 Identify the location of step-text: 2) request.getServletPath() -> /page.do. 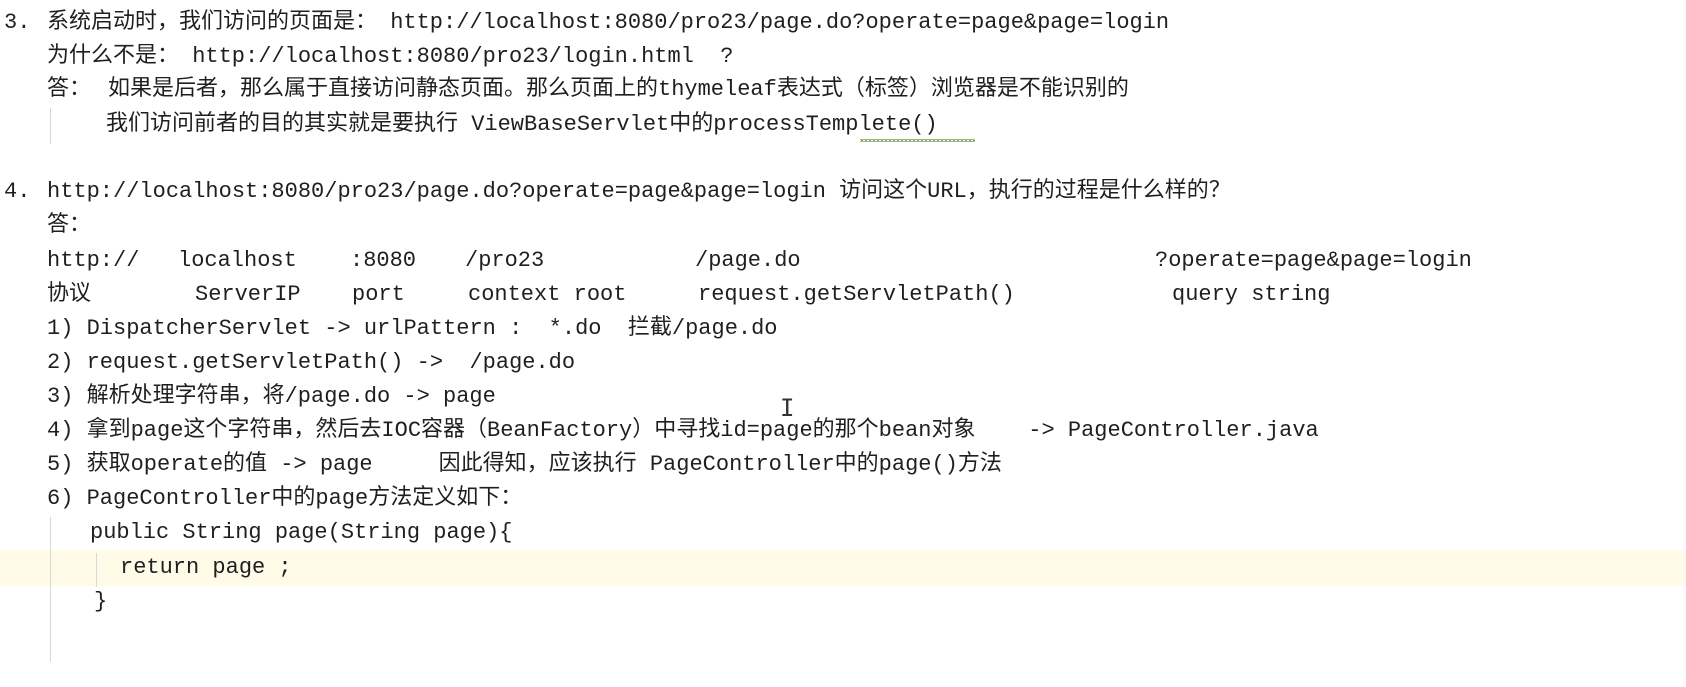
(311, 362).